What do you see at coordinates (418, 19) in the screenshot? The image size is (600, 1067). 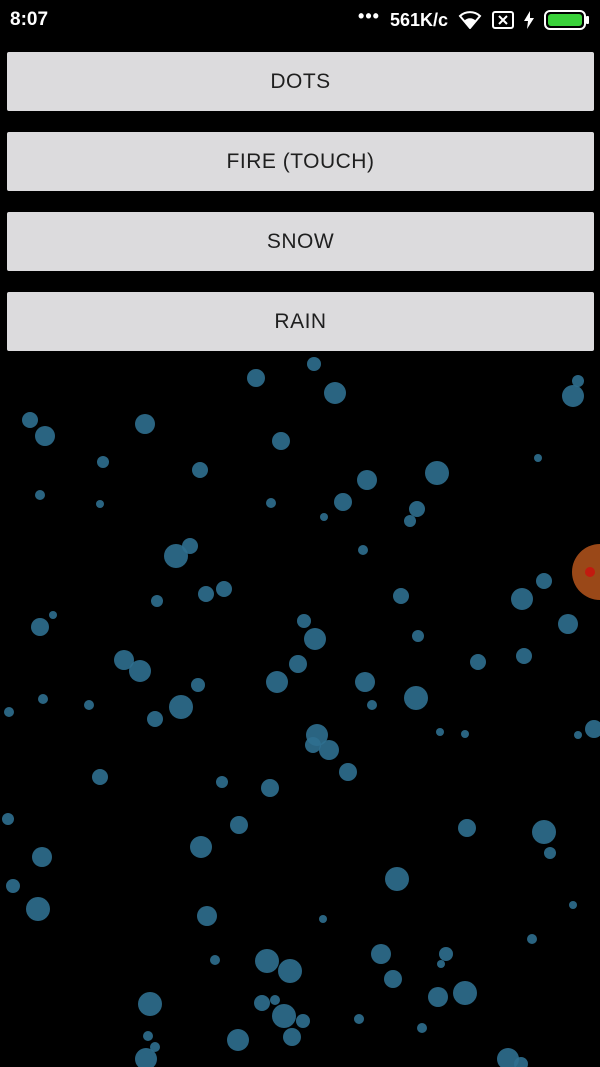 I see `network-speed: 561K/c` at bounding box center [418, 19].